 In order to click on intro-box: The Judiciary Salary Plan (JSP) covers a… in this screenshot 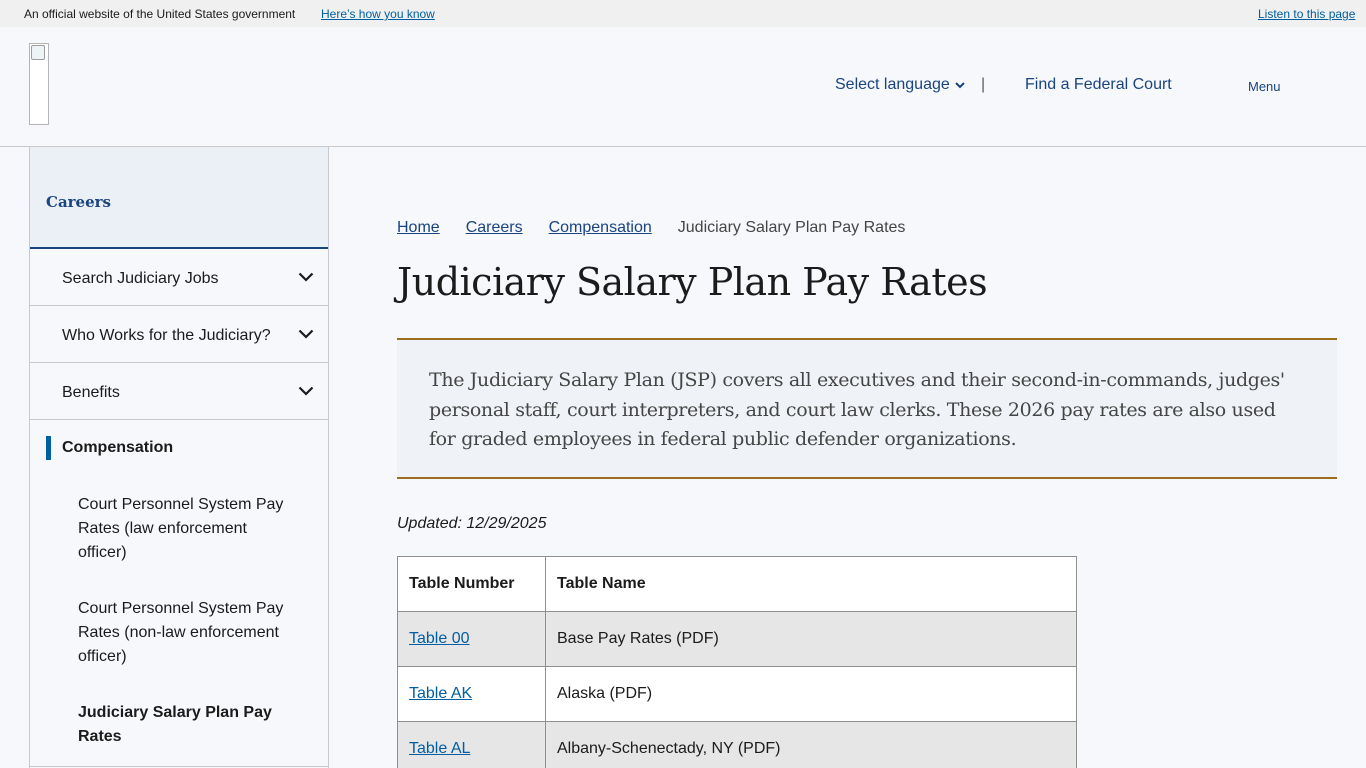, I will do `click(867, 408)`.